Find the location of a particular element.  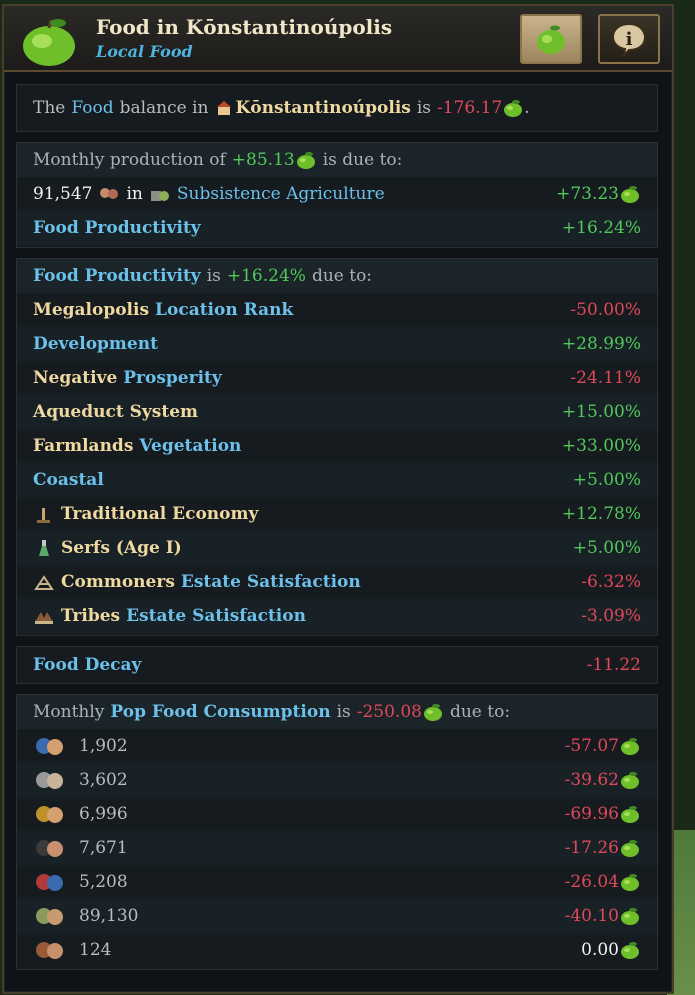

modifier-row-prosperity: Negative Prosperity -24.11% is located at coordinates (337, 378).